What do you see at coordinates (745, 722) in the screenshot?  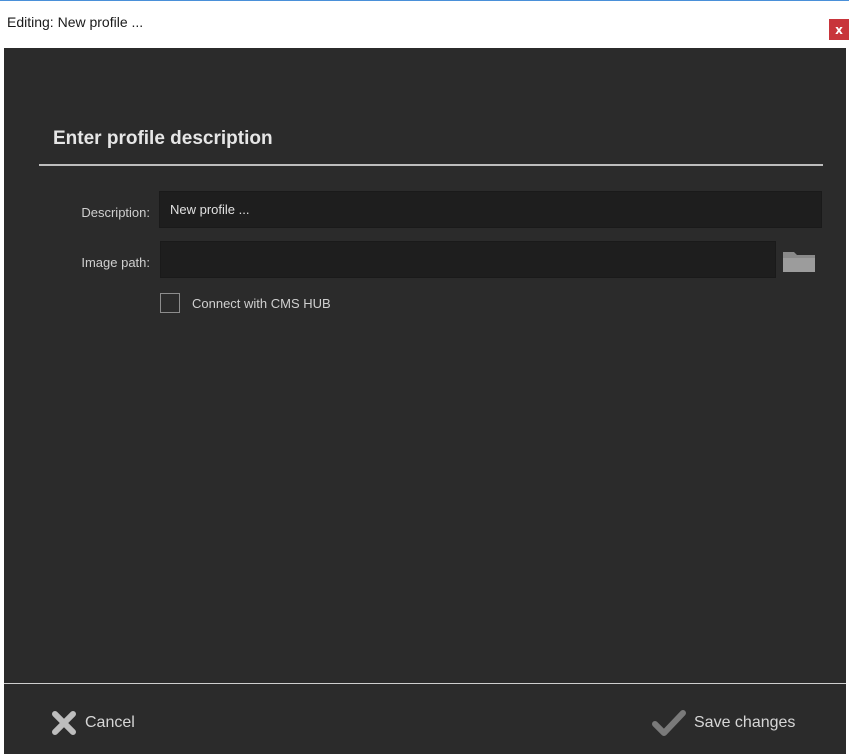 I see `save-changes-label: Save changes` at bounding box center [745, 722].